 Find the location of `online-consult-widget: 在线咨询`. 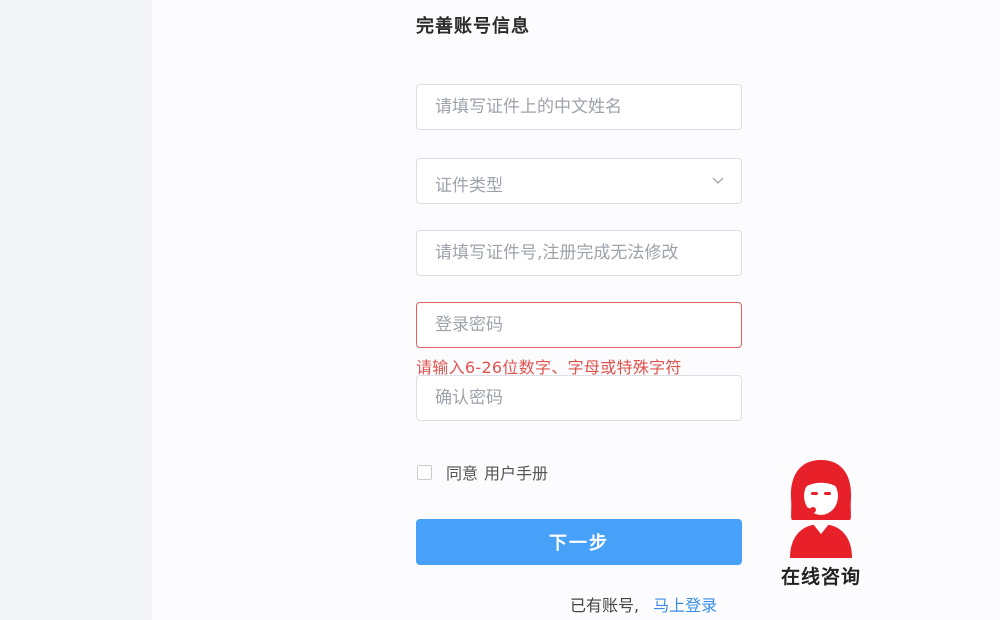

online-consult-widget: 在线咨询 is located at coordinates (821, 525).